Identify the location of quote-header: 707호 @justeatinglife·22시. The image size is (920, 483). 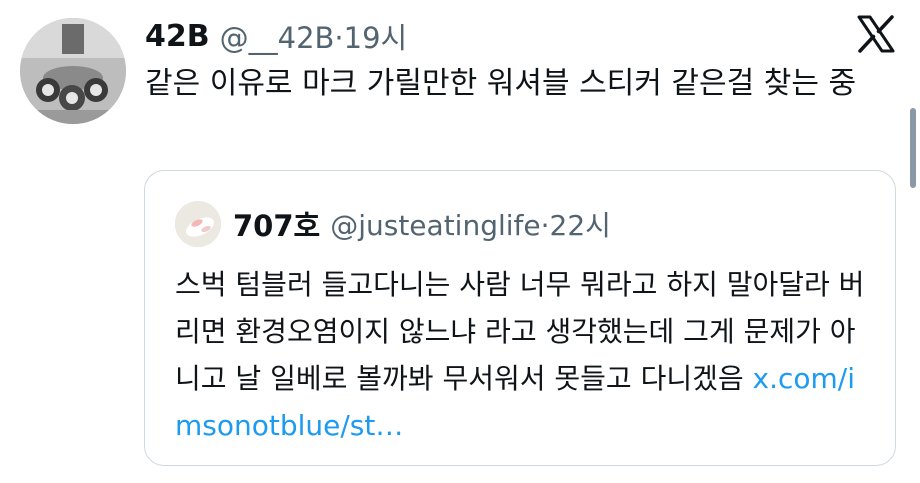
(422, 224).